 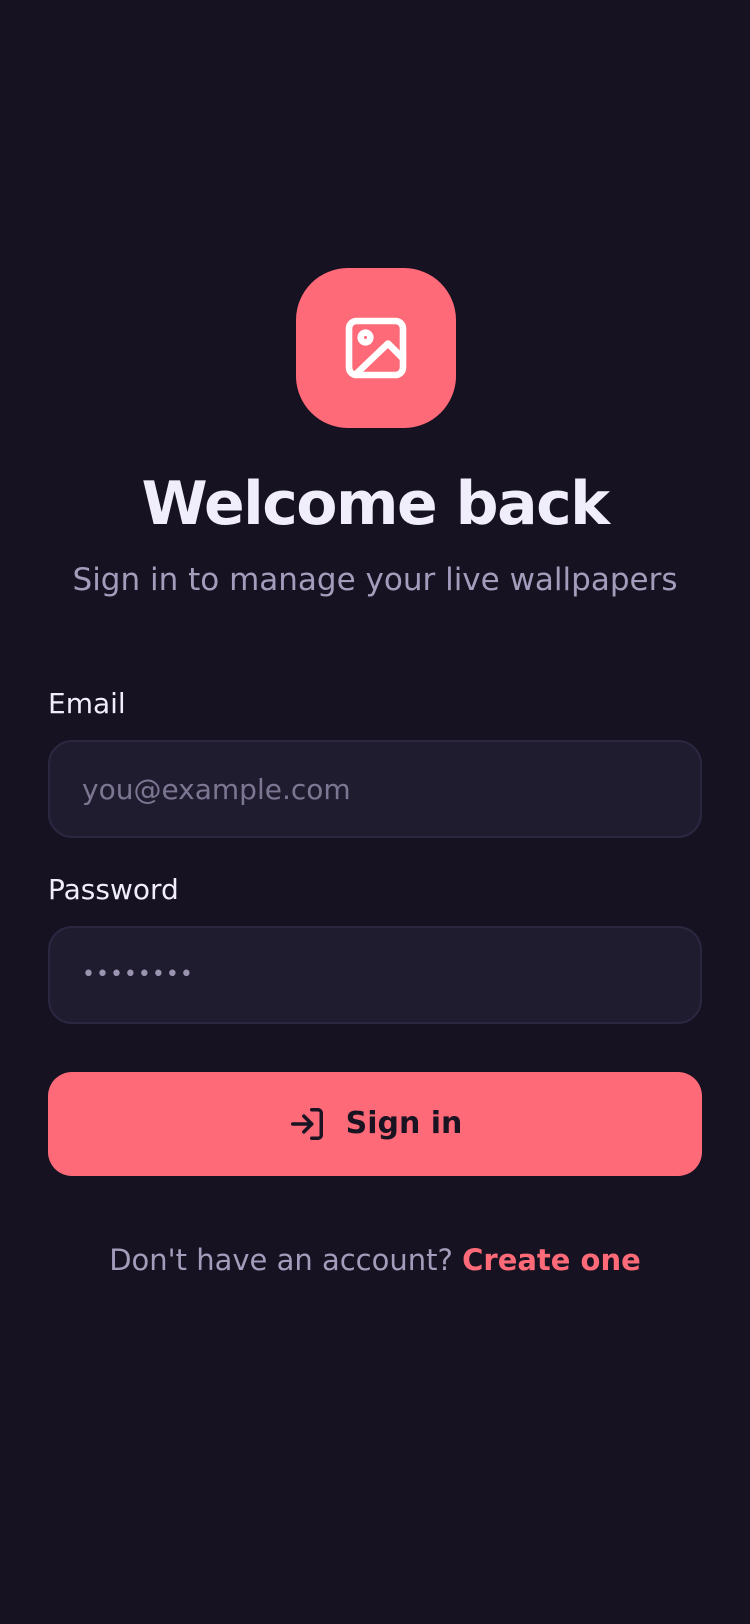 I want to click on app-logo, so click(x=376, y=348).